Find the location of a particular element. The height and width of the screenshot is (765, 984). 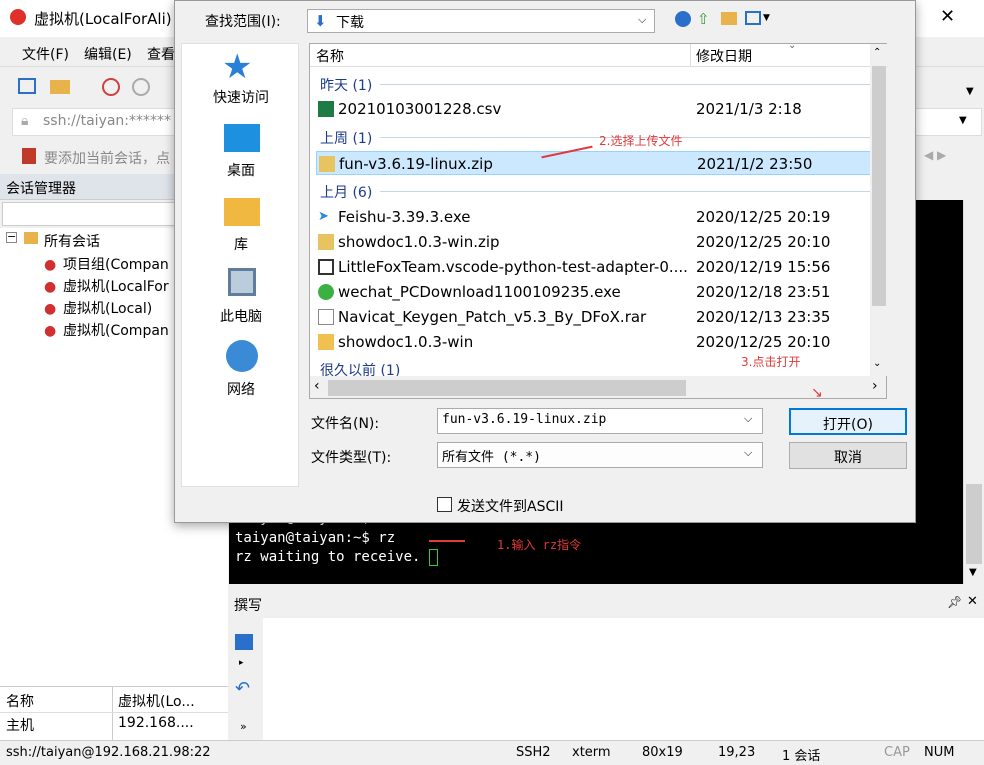

session-item: 虚拟机(LocalFor is located at coordinates (116, 286).